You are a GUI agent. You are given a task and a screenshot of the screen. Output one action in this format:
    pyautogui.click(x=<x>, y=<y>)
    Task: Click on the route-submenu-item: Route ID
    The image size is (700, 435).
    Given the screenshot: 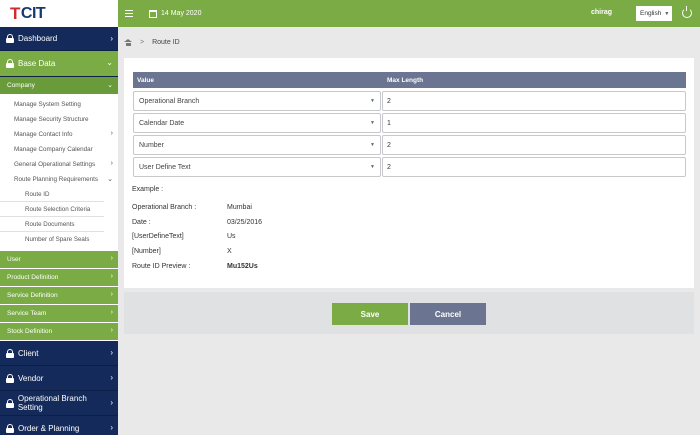 What is the action you would take?
    pyautogui.click(x=52, y=194)
    